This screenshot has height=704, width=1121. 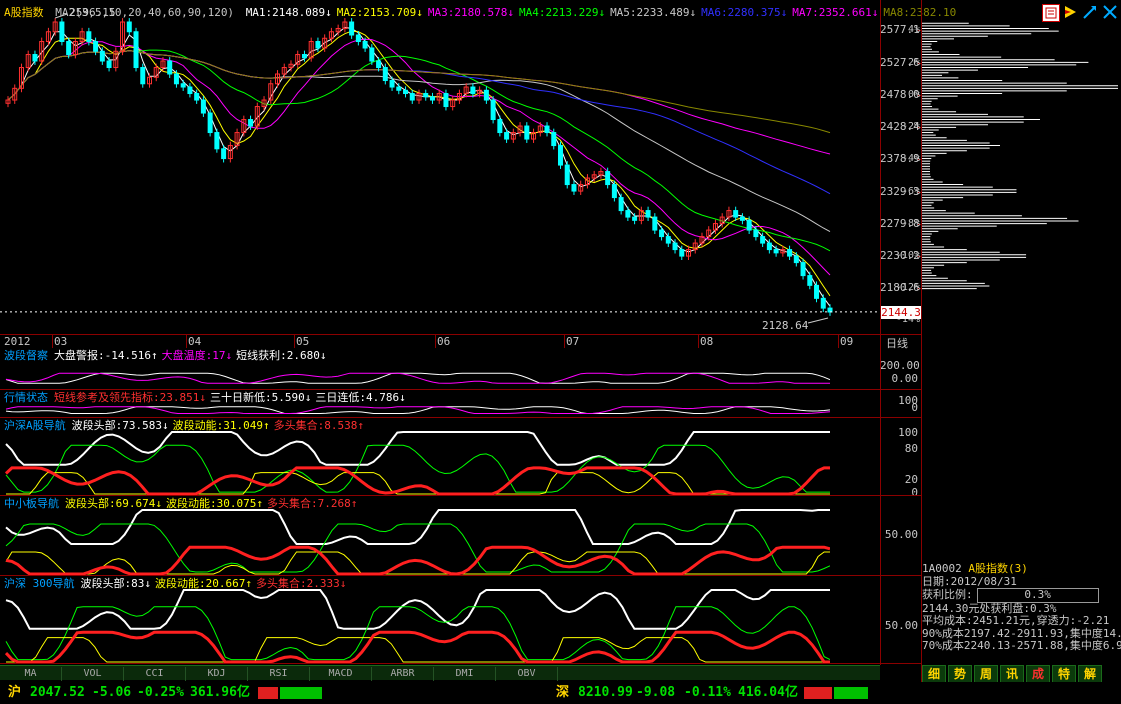 I want to click on sz-breadth-bar, so click(x=836, y=693).